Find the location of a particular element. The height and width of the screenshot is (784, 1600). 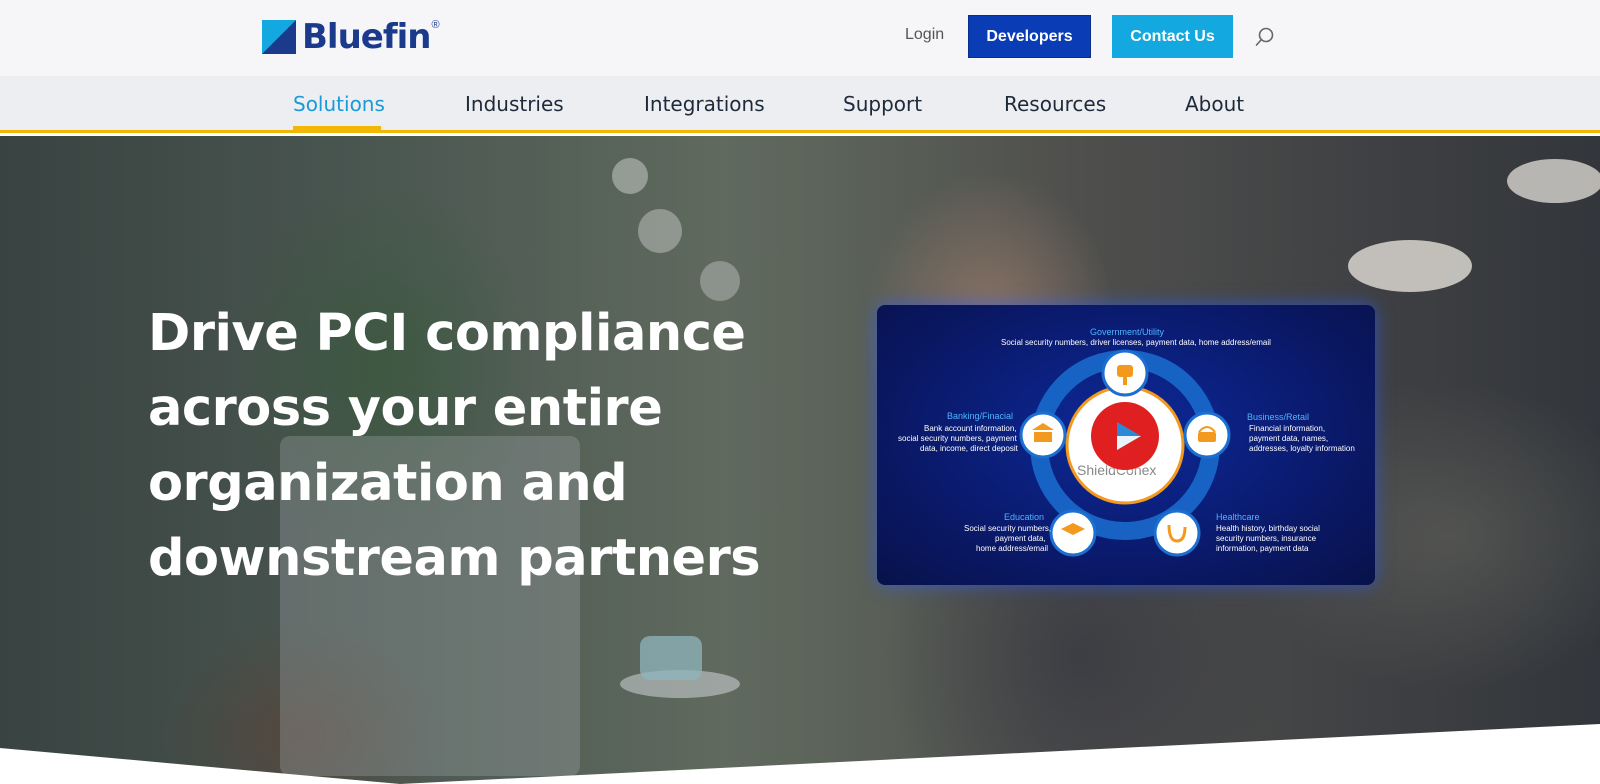

hero-bottom-divider is located at coordinates (800, 754).